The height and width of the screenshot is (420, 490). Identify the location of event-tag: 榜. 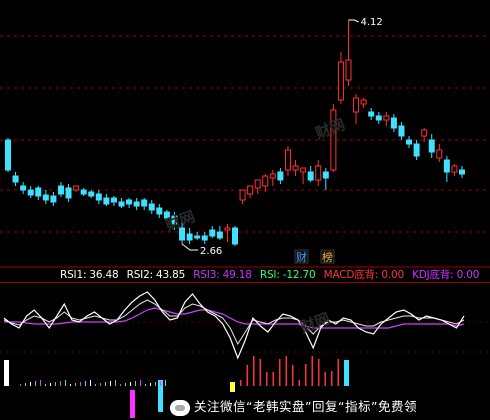
(327, 257).